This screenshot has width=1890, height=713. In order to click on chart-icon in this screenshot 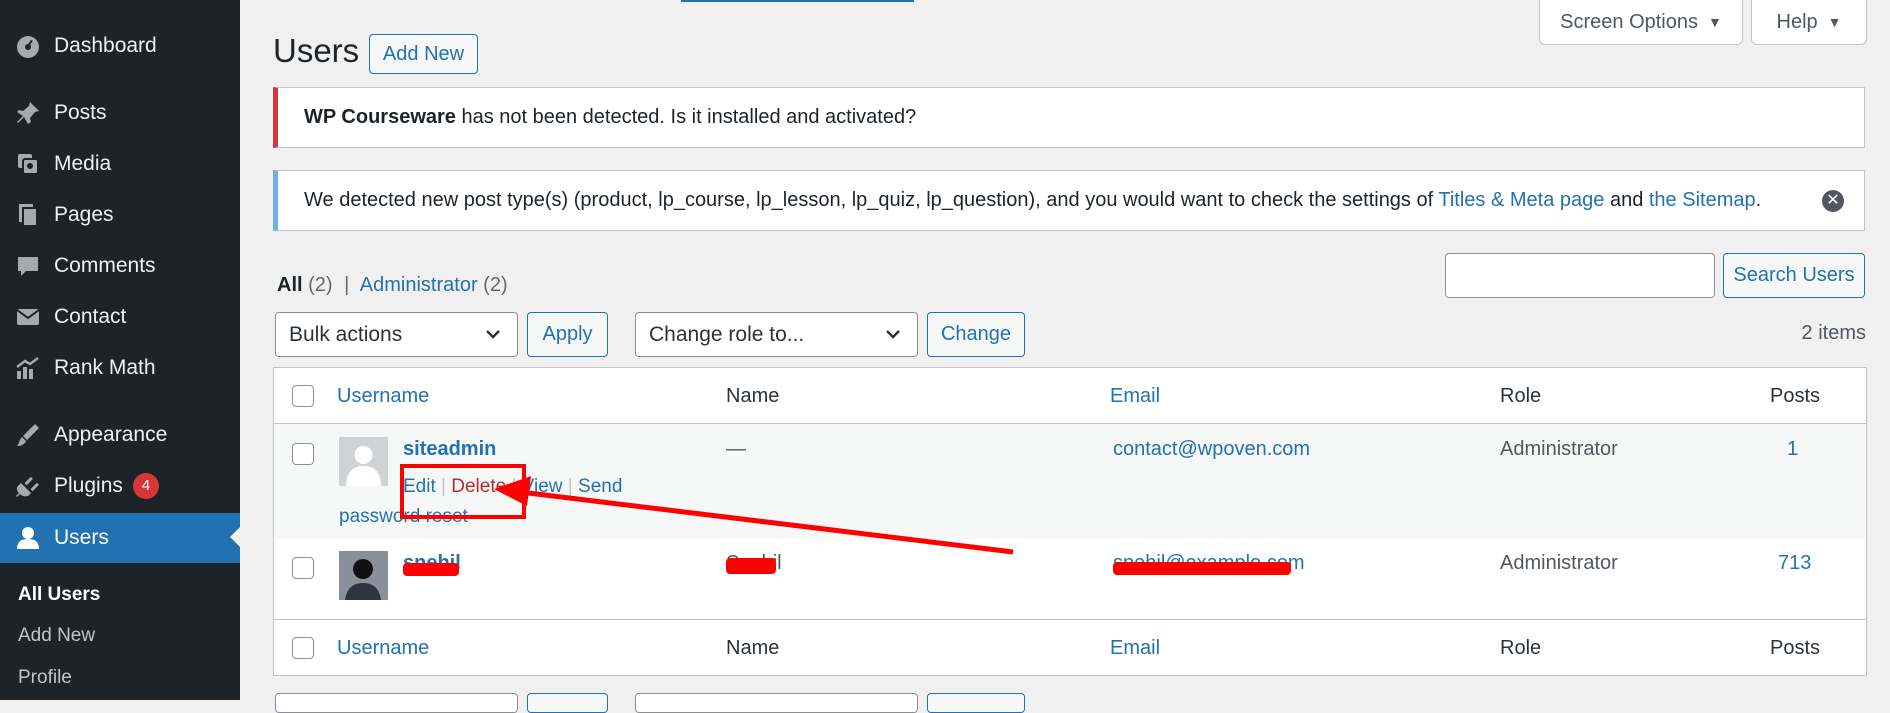, I will do `click(28, 368)`.